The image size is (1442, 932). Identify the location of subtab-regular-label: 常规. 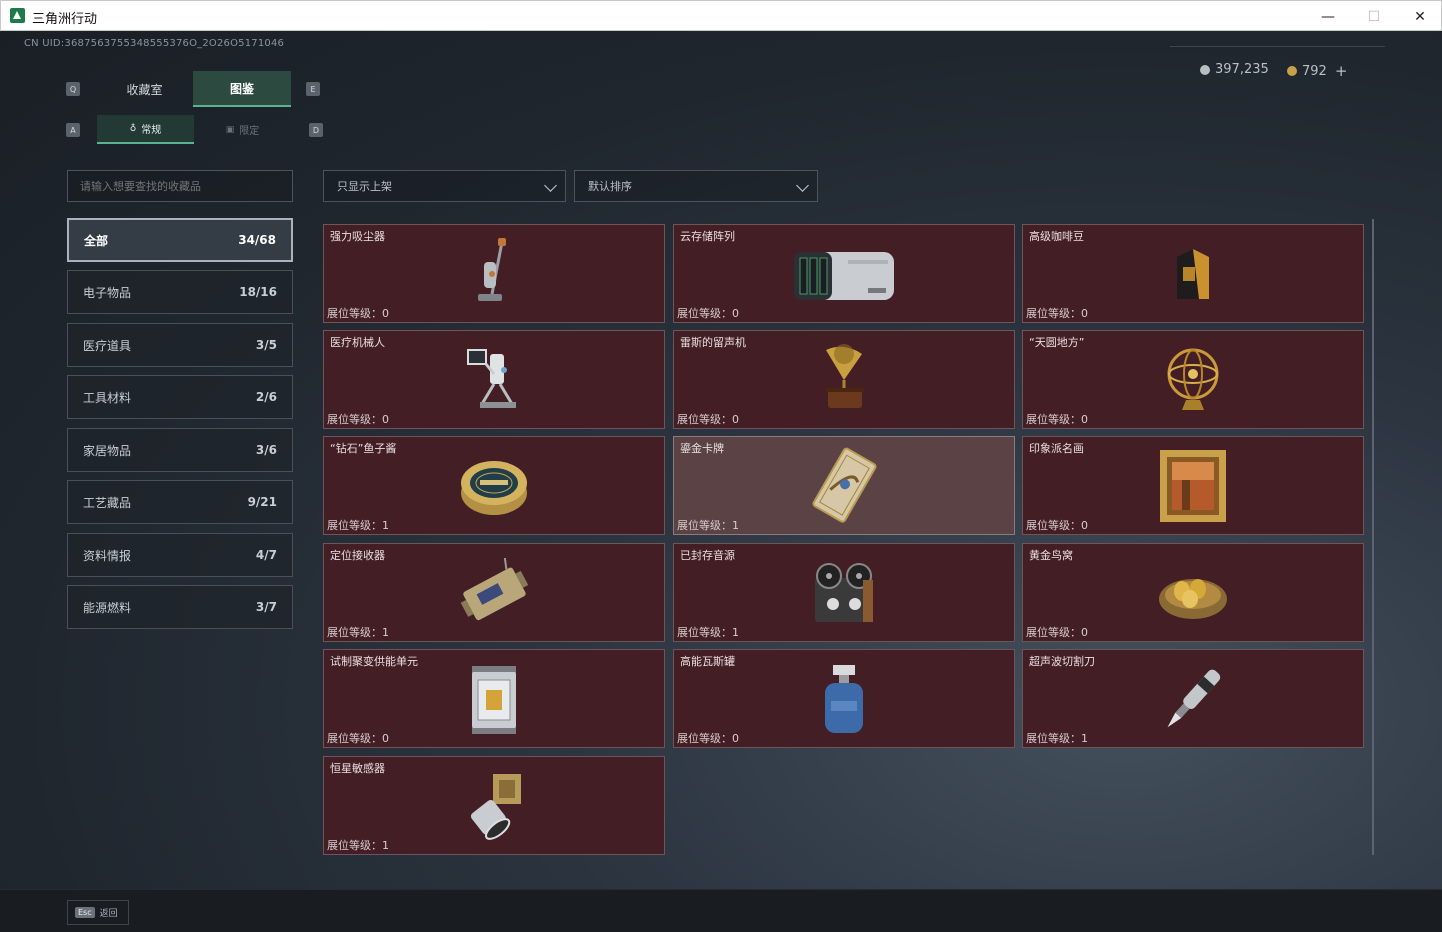
(151, 130).